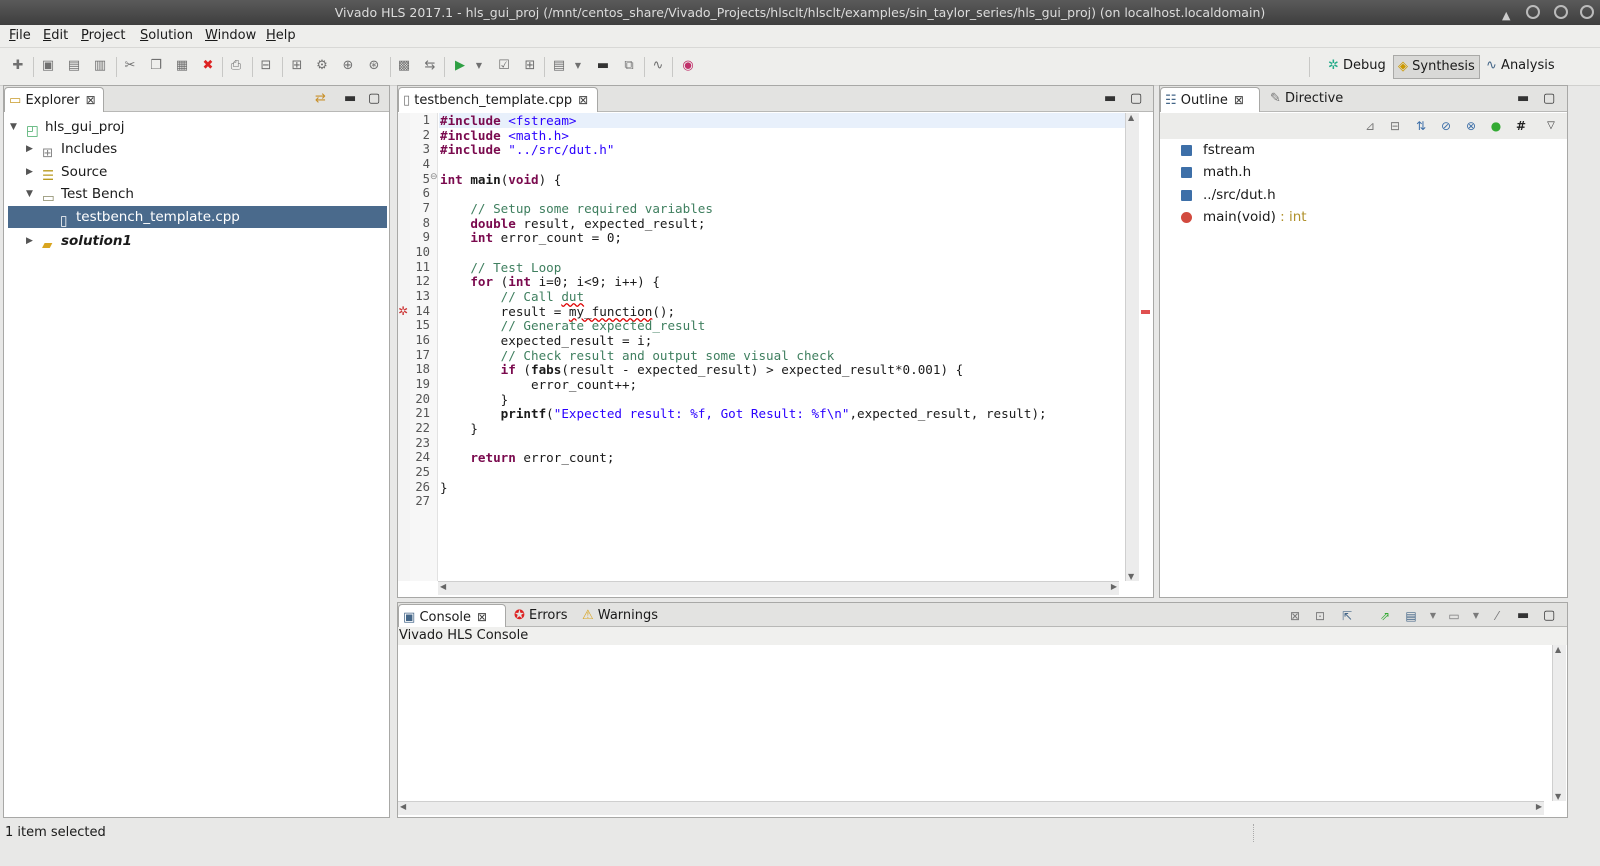 The height and width of the screenshot is (866, 1600). Describe the element at coordinates (236, 66) in the screenshot. I see `print-icon: ⎙` at that location.